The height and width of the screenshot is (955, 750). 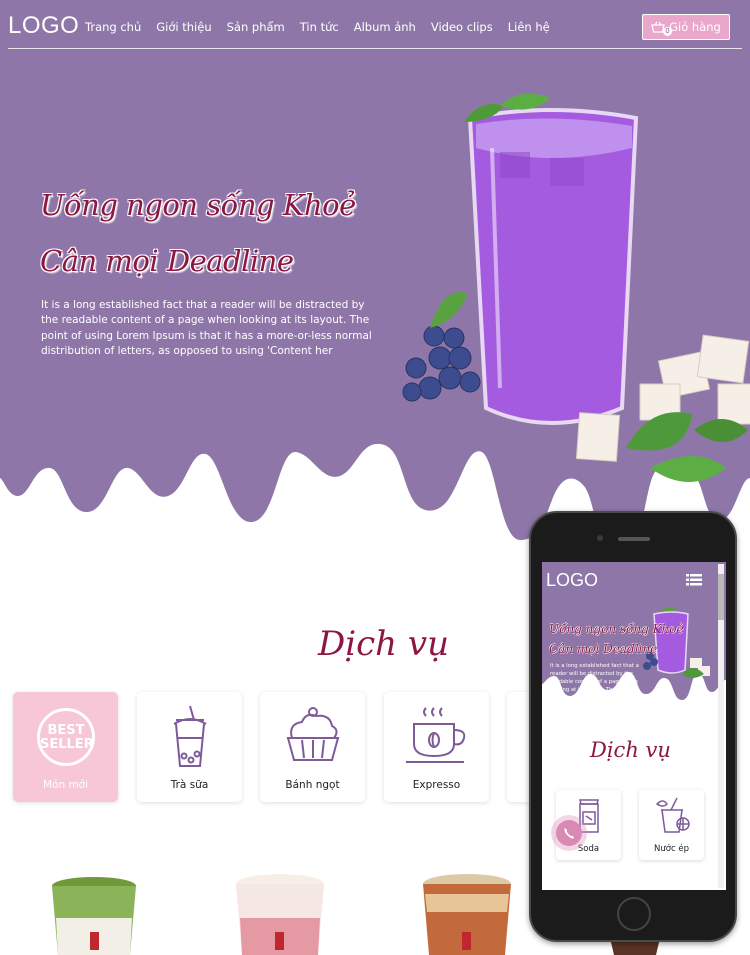 I want to click on brown-sugar-tea-image, so click(x=467, y=914).